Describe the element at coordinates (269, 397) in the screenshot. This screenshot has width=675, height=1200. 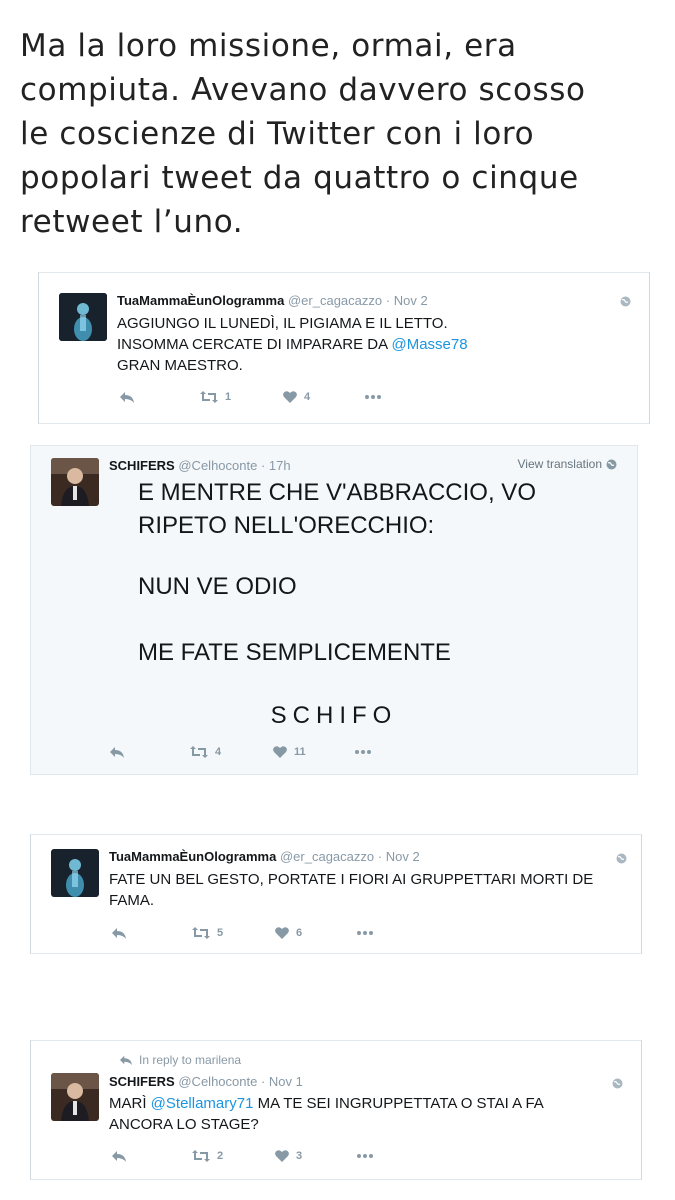
I see `tweet-actions: 1 4` at that location.